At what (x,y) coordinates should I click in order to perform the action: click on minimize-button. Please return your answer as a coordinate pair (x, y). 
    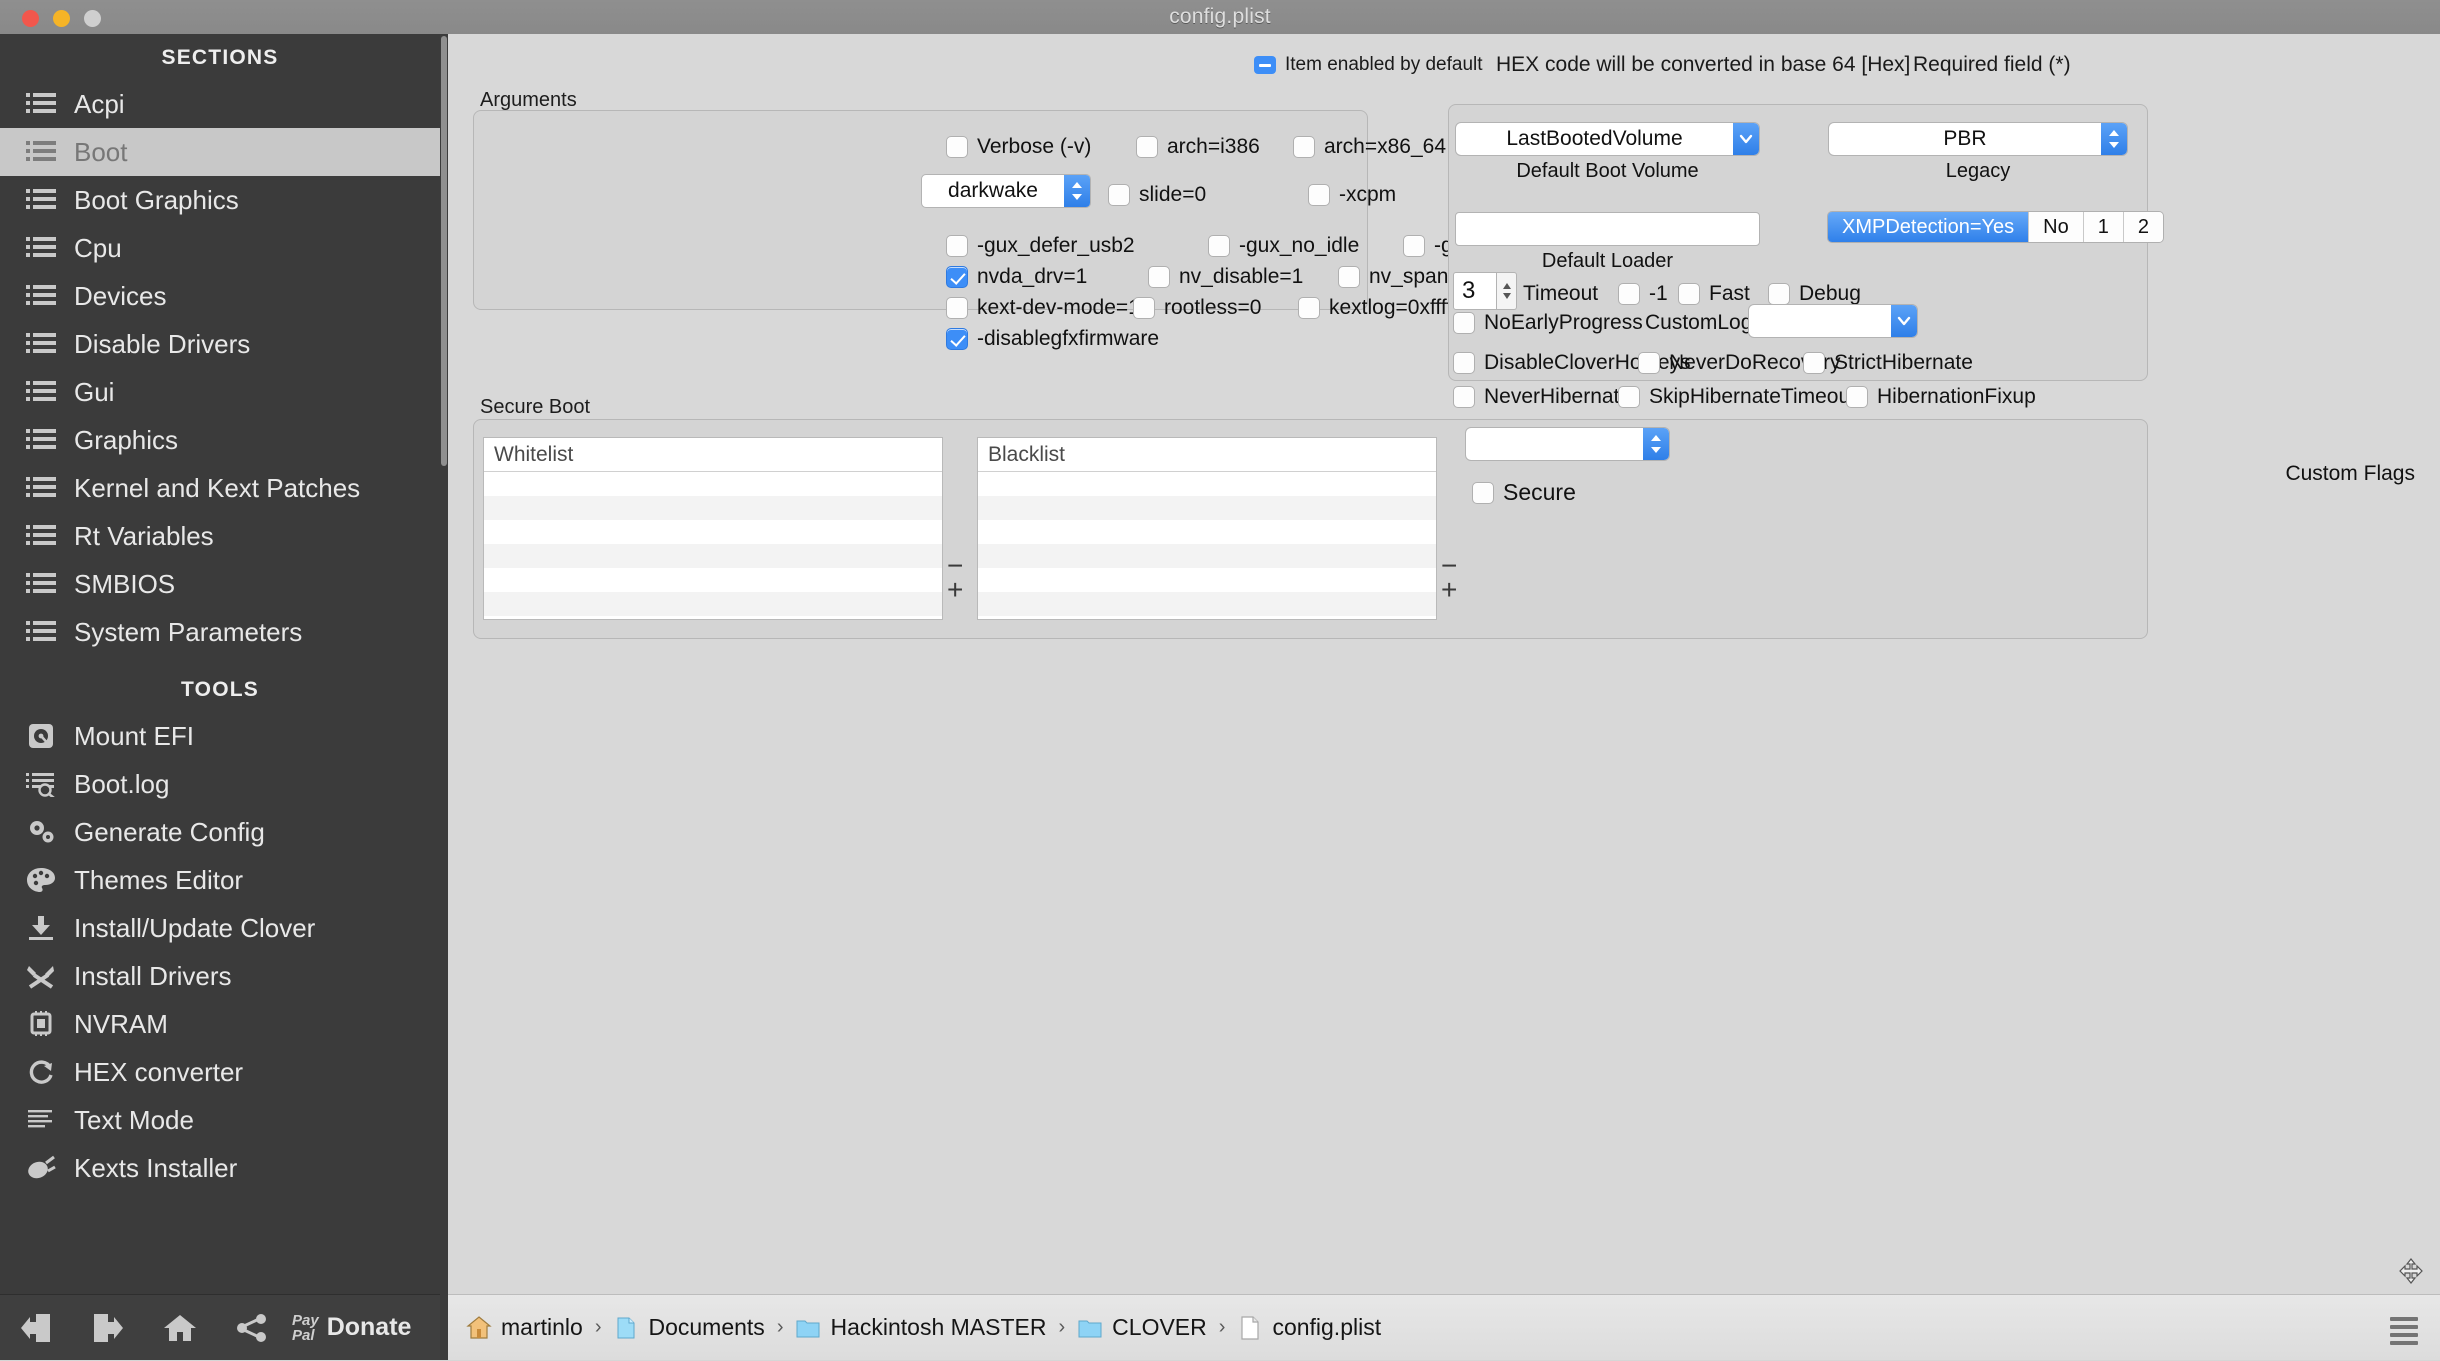
    Looking at the image, I should click on (61, 18).